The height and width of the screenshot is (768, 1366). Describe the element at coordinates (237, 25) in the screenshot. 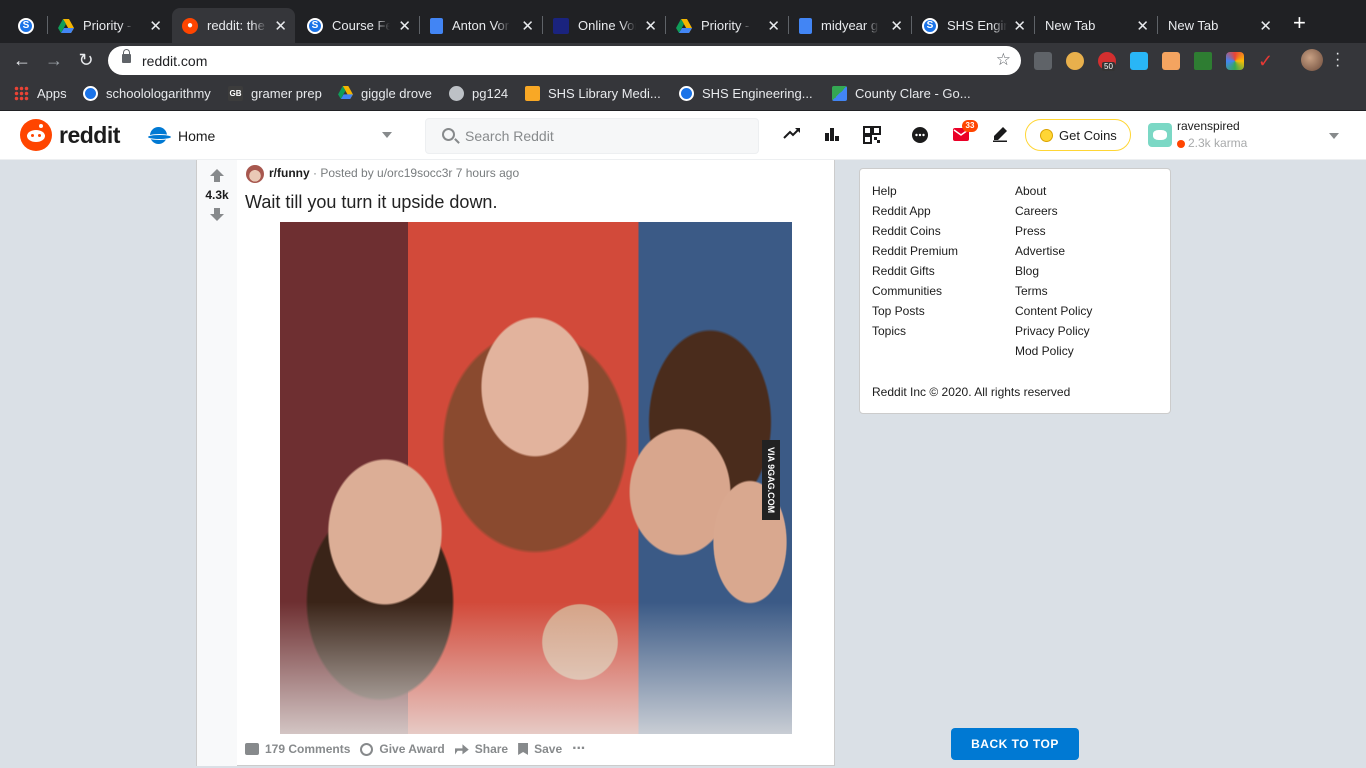

I see `tab-title: reddit: the front page` at that location.